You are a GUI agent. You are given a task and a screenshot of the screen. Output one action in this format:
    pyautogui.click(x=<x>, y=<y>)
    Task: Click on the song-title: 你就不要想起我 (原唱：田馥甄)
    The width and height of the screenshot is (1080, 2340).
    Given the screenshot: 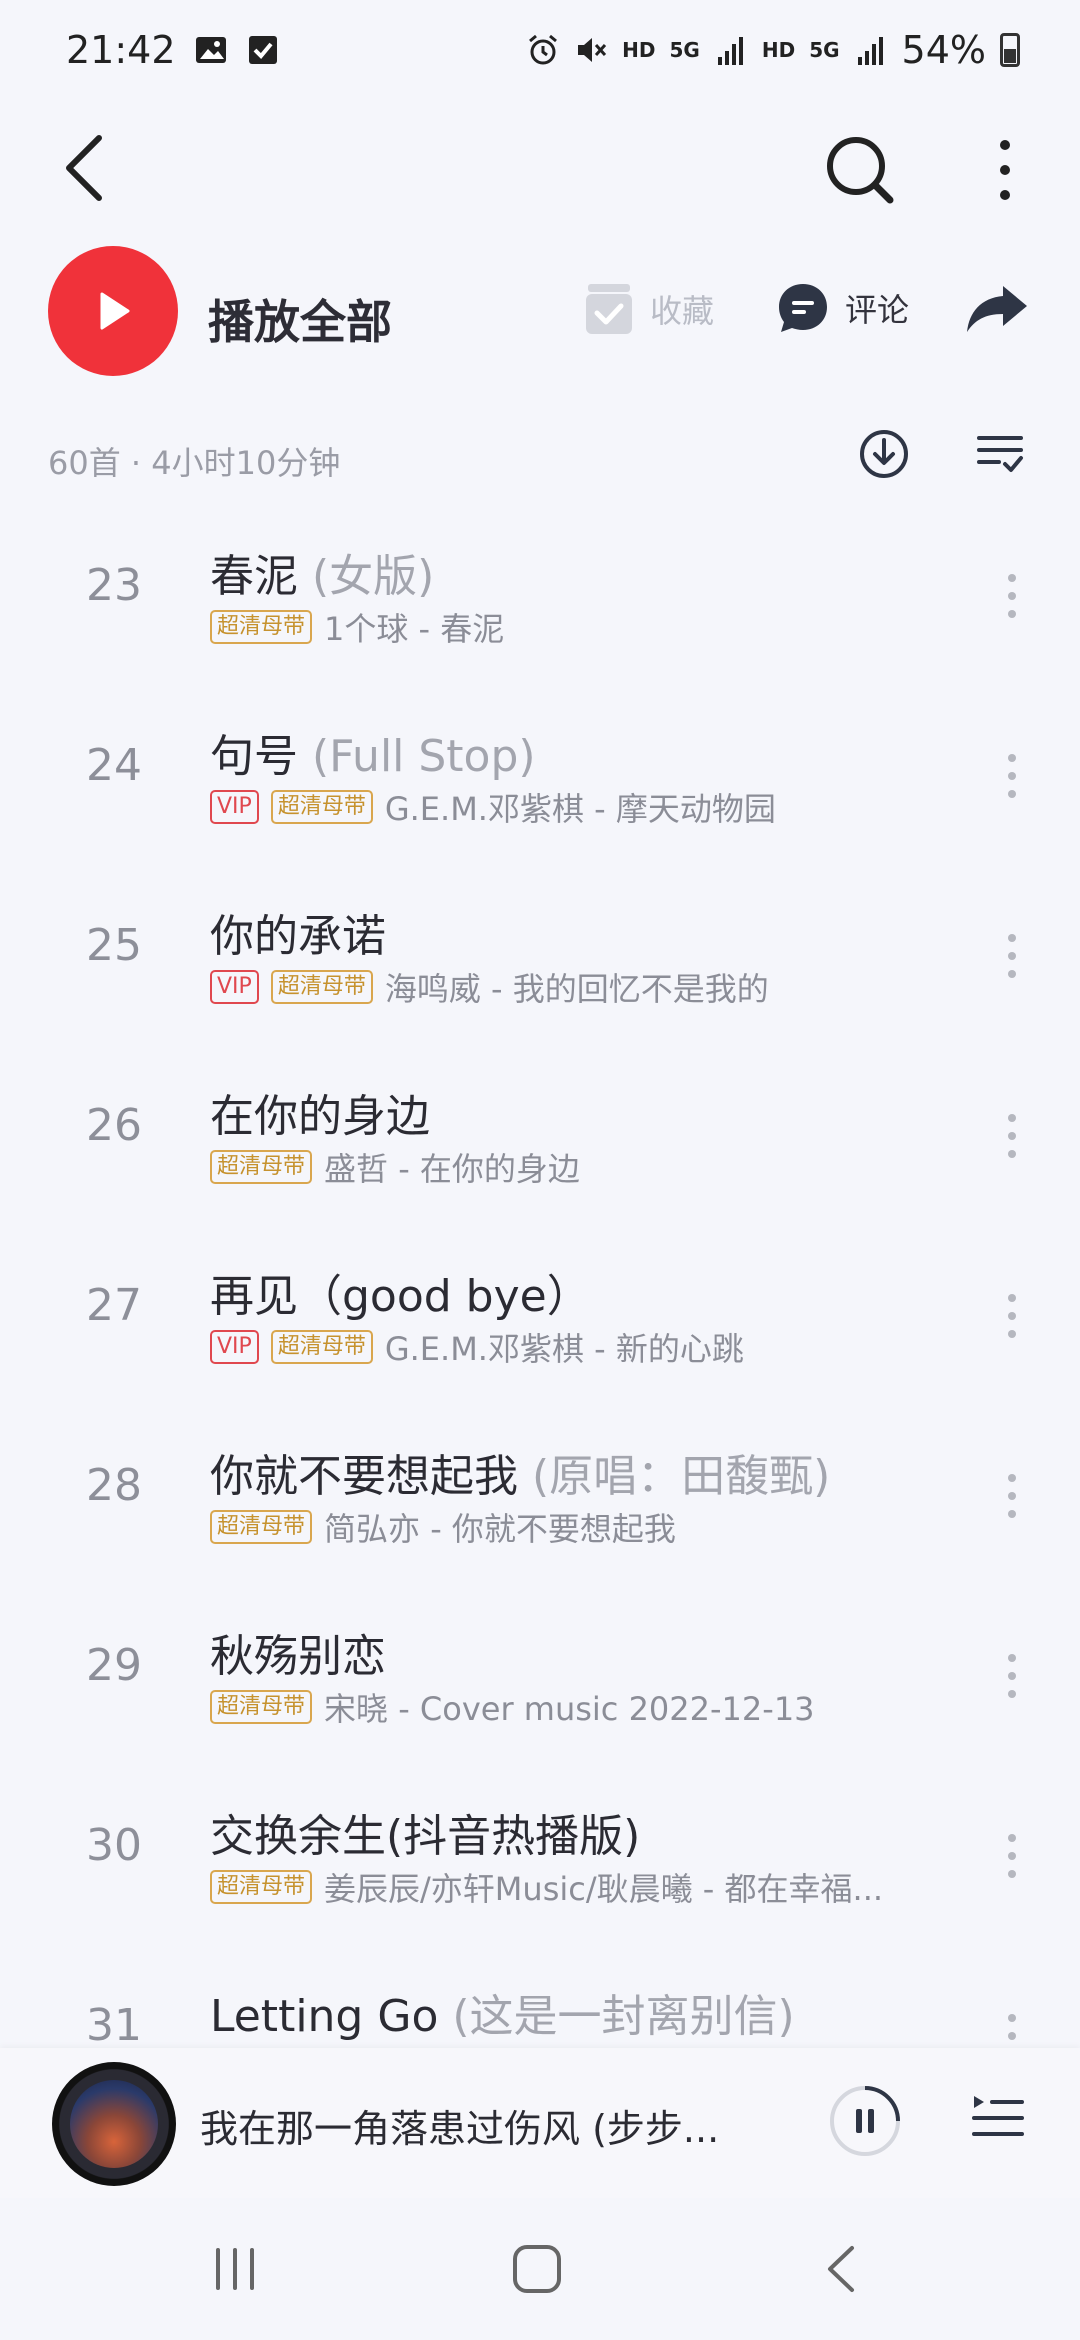 What is the action you would take?
    pyautogui.click(x=520, y=1472)
    